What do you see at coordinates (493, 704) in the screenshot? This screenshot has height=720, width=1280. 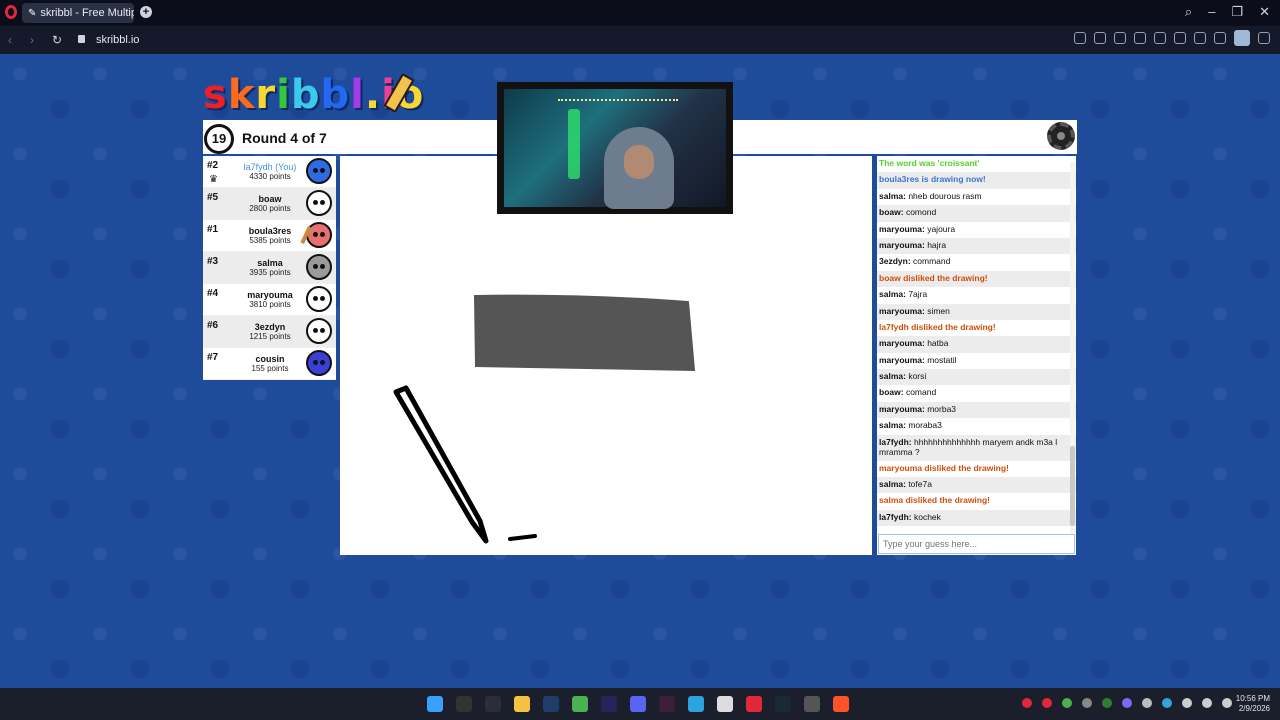 I see `app-icon` at bounding box center [493, 704].